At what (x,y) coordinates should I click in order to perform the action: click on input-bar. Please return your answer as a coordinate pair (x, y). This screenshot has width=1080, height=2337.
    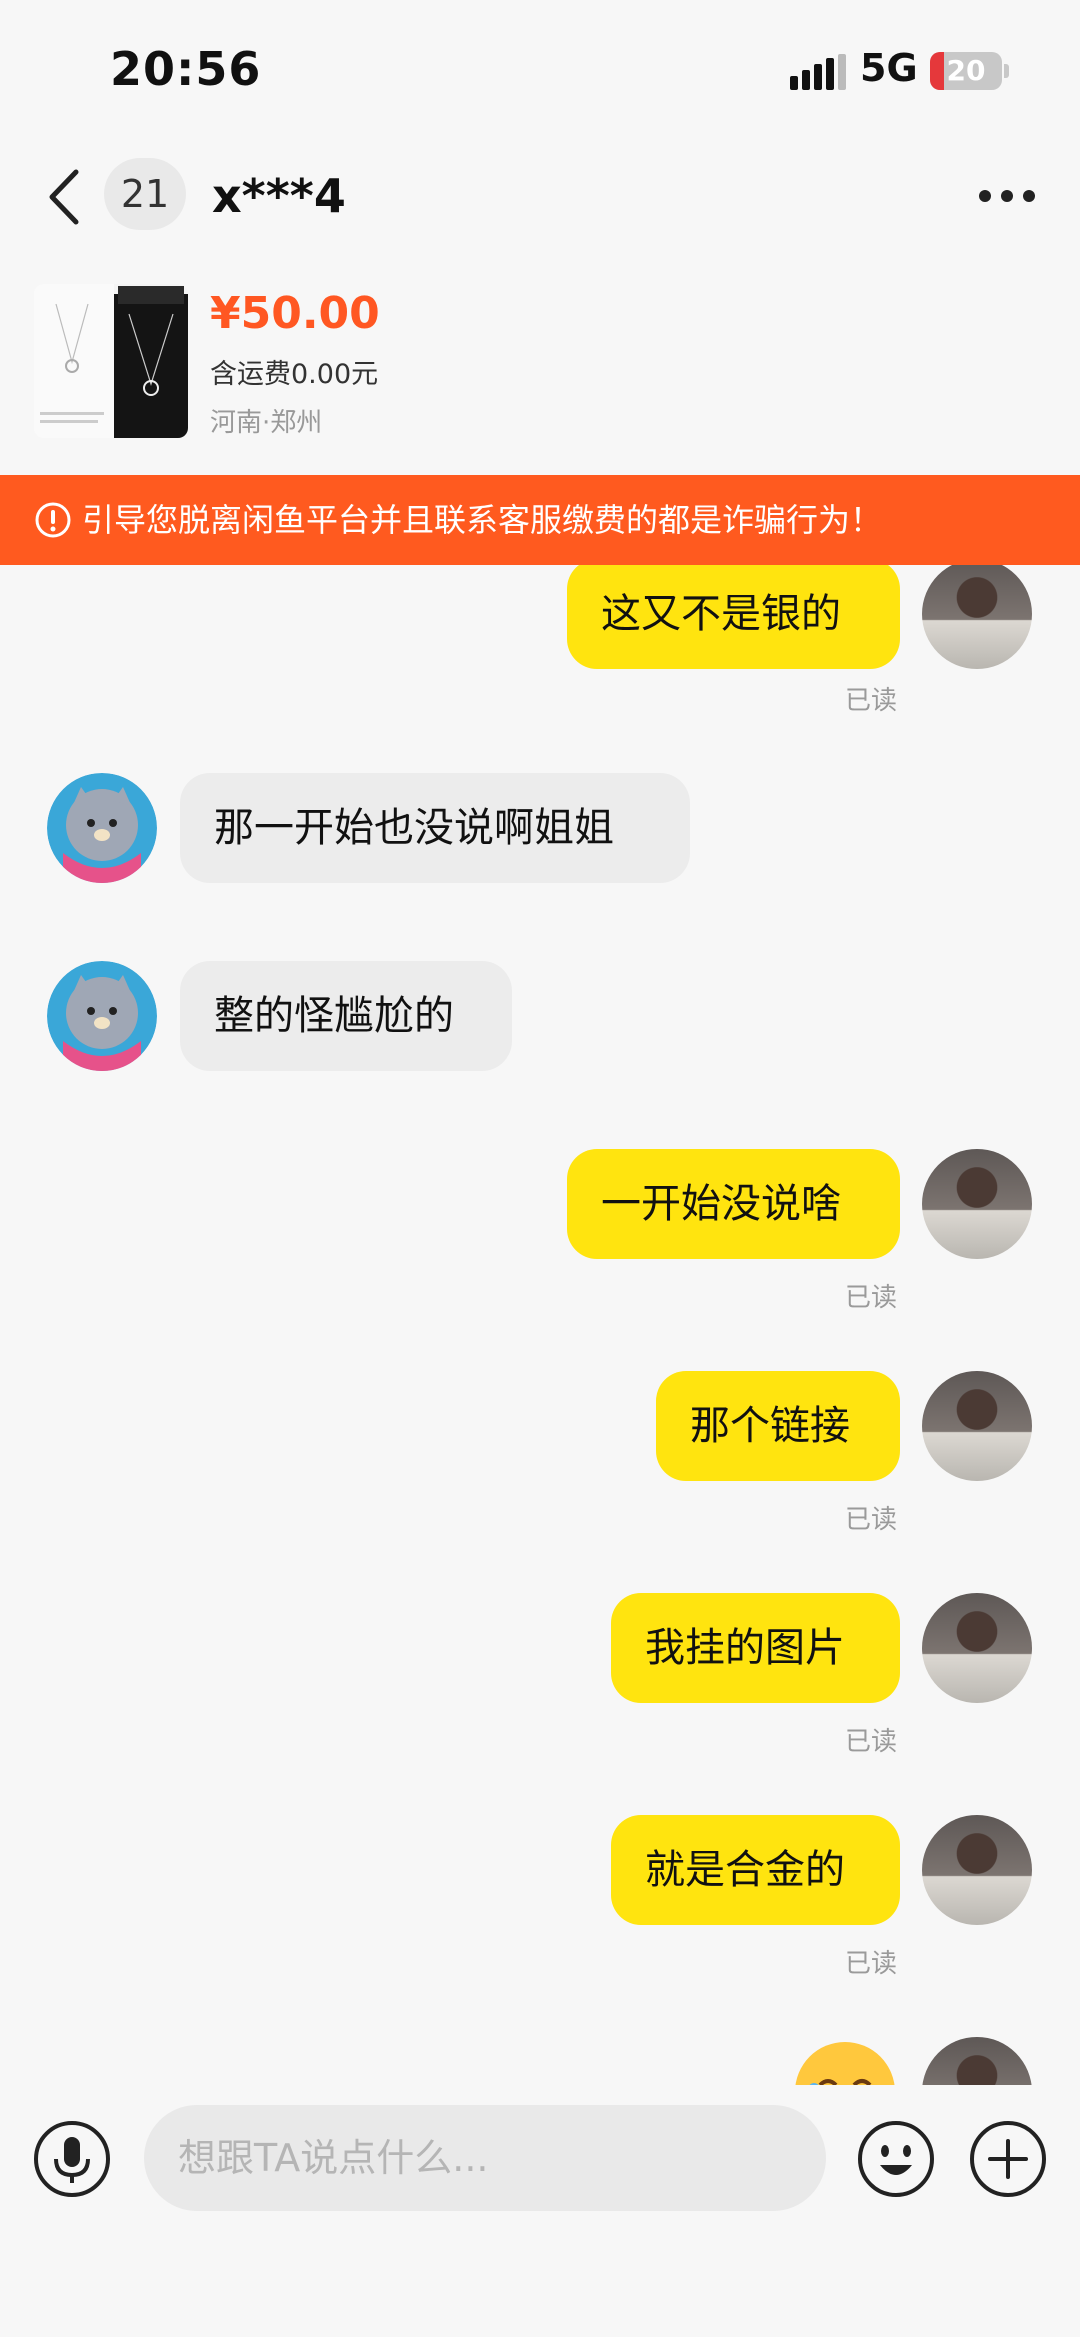
    Looking at the image, I should click on (540, 2211).